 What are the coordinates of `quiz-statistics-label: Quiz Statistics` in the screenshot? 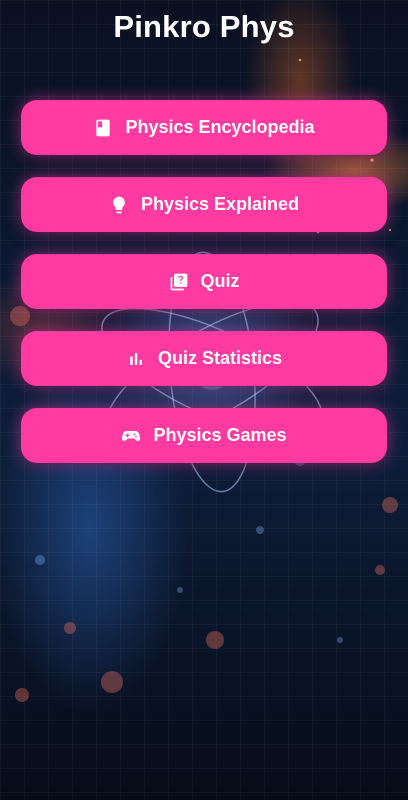 It's located at (220, 358).